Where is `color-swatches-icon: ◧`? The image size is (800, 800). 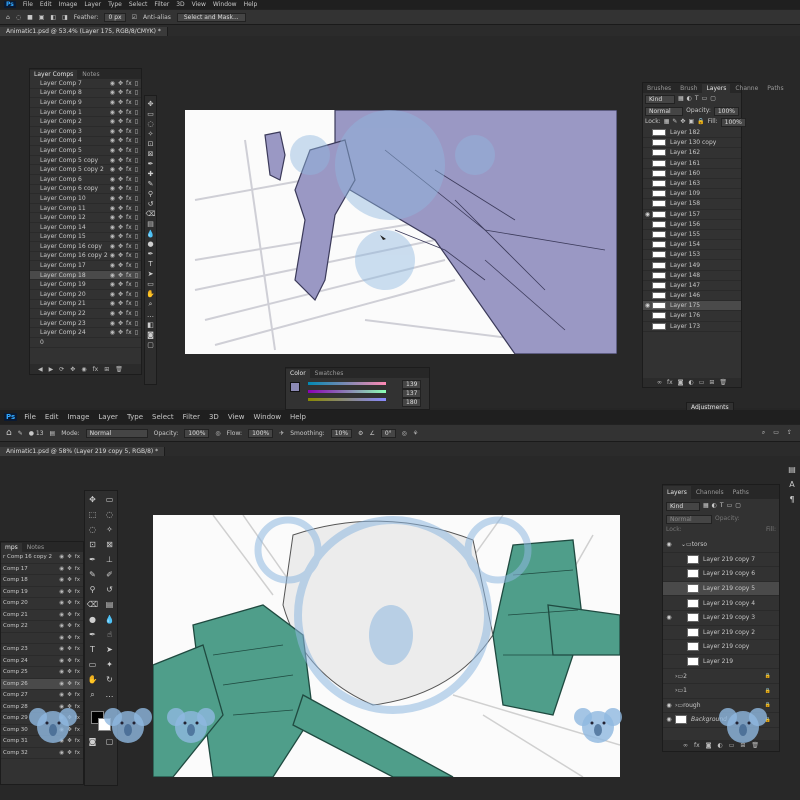
color-swatches-icon: ◧ is located at coordinates (150, 325).